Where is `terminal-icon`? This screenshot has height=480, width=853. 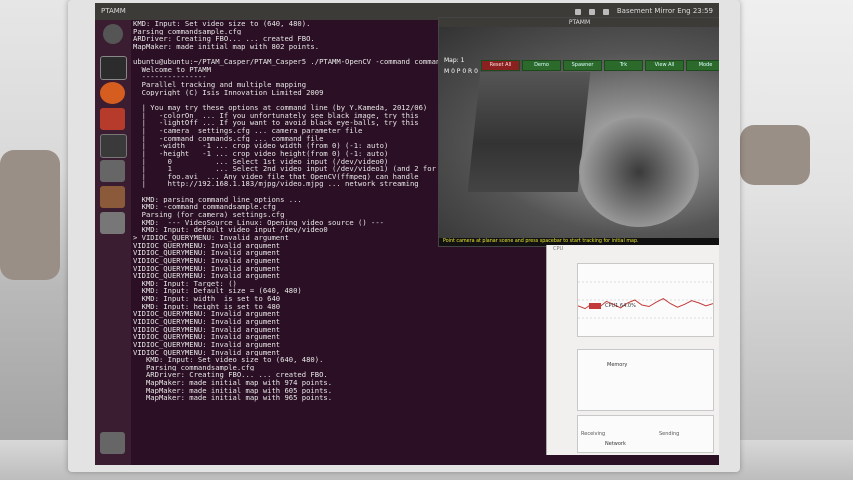
terminal-icon is located at coordinates (113, 68).